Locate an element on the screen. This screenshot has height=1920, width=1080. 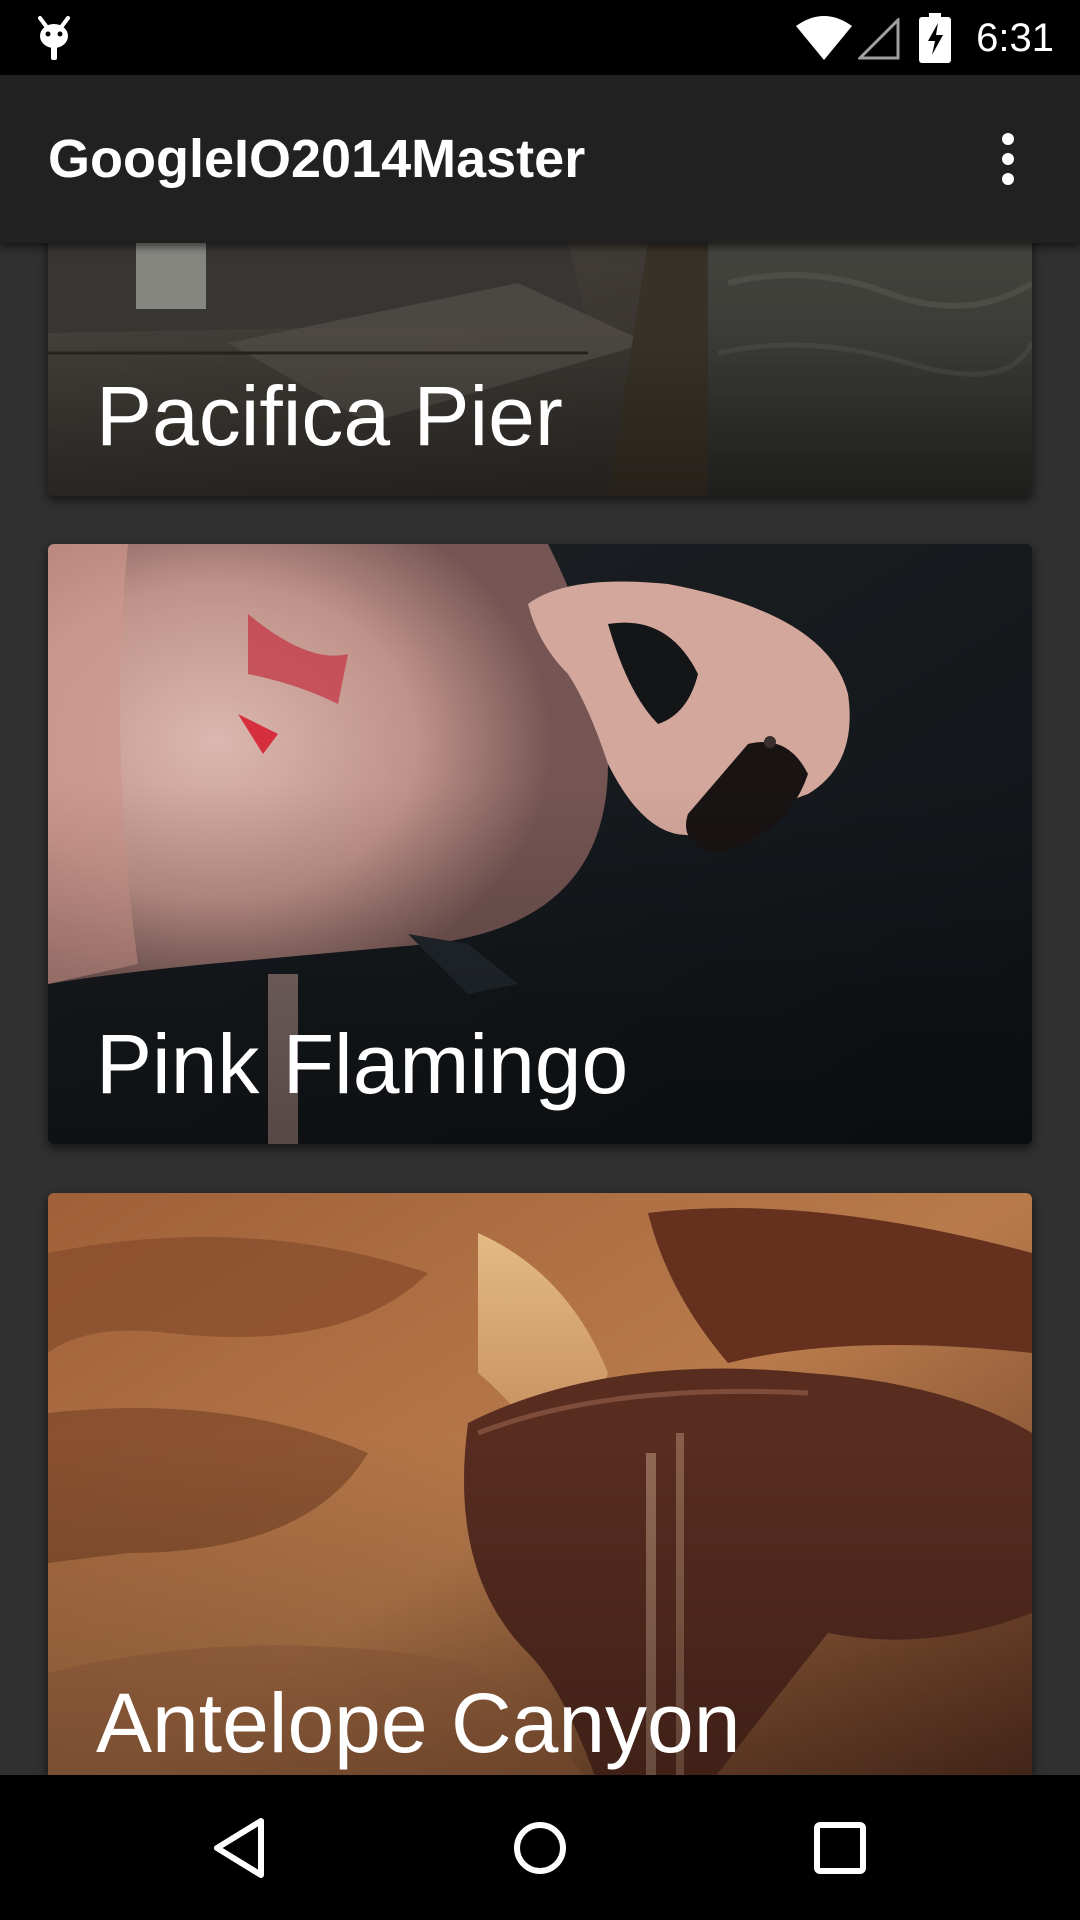
battery-charging-icon is located at coordinates (935, 38).